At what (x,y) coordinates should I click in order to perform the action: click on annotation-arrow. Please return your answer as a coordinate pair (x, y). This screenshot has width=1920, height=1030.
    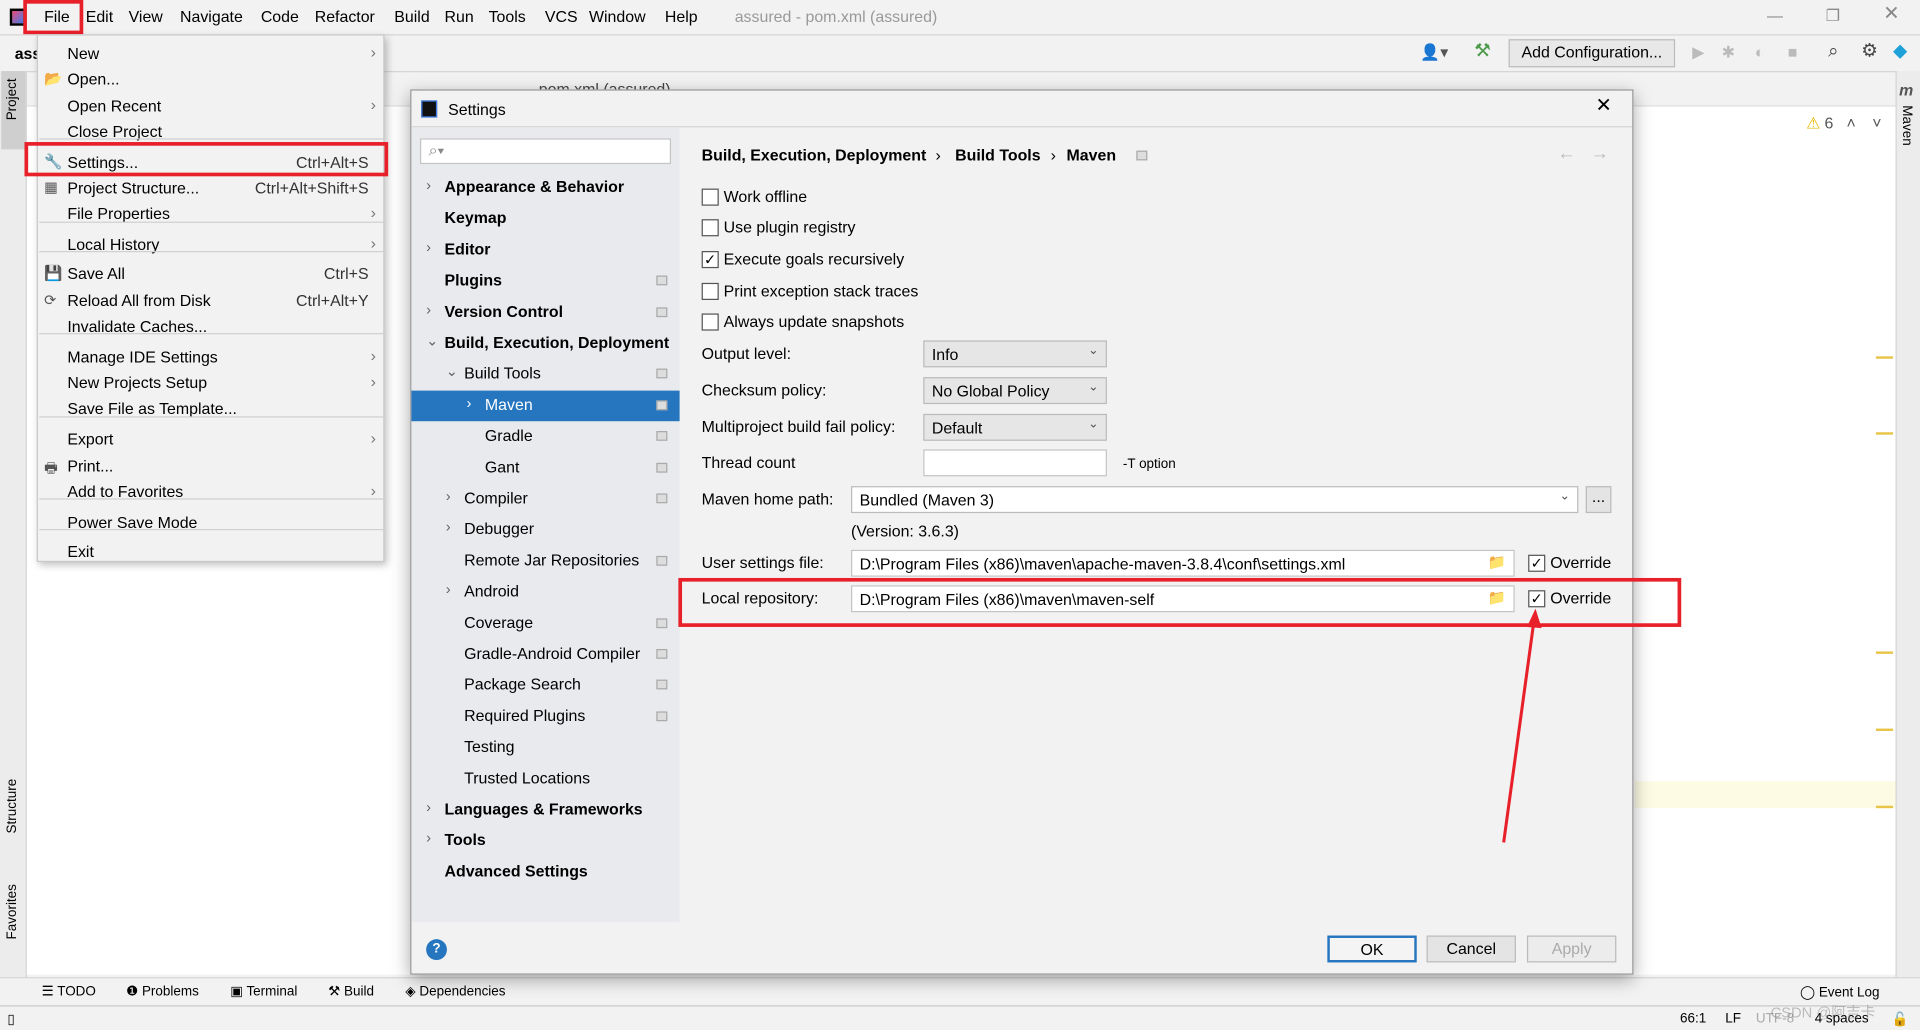
    Looking at the image, I should click on (1522, 725).